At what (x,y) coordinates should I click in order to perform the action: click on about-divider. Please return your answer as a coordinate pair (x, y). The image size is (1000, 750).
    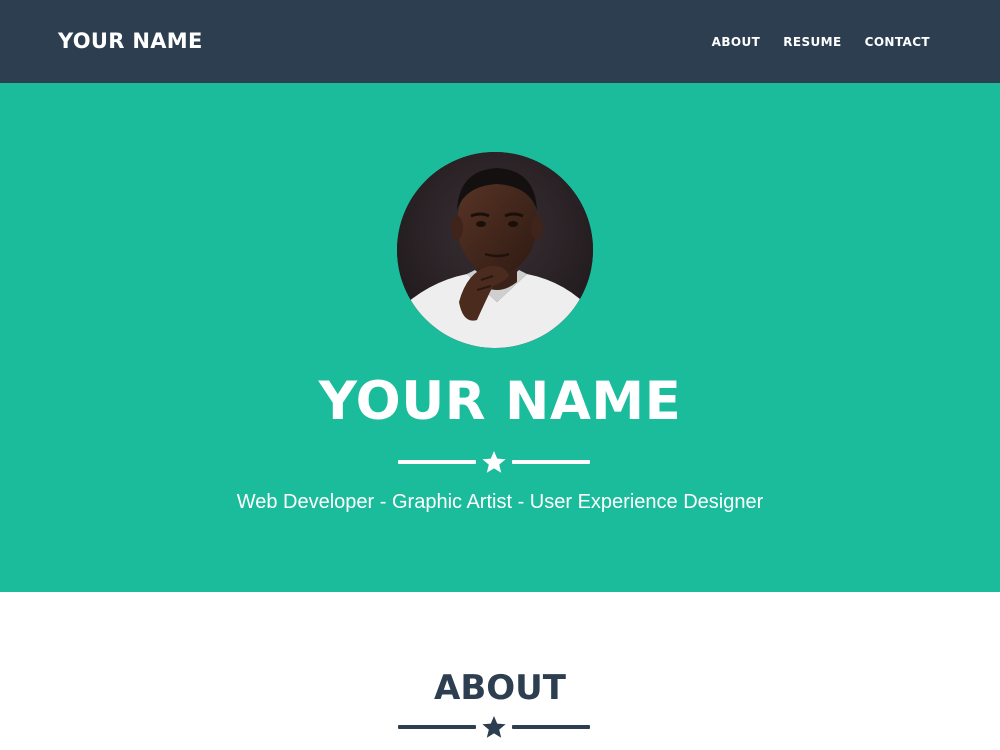
    Looking at the image, I should click on (494, 727).